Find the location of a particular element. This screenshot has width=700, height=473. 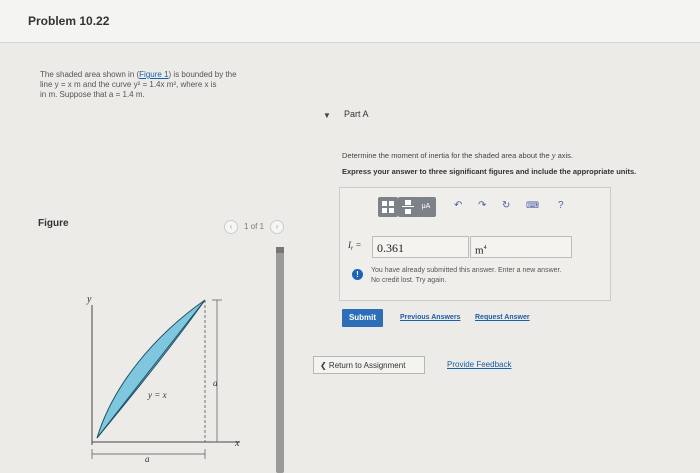

info-icon: ! is located at coordinates (357, 274).